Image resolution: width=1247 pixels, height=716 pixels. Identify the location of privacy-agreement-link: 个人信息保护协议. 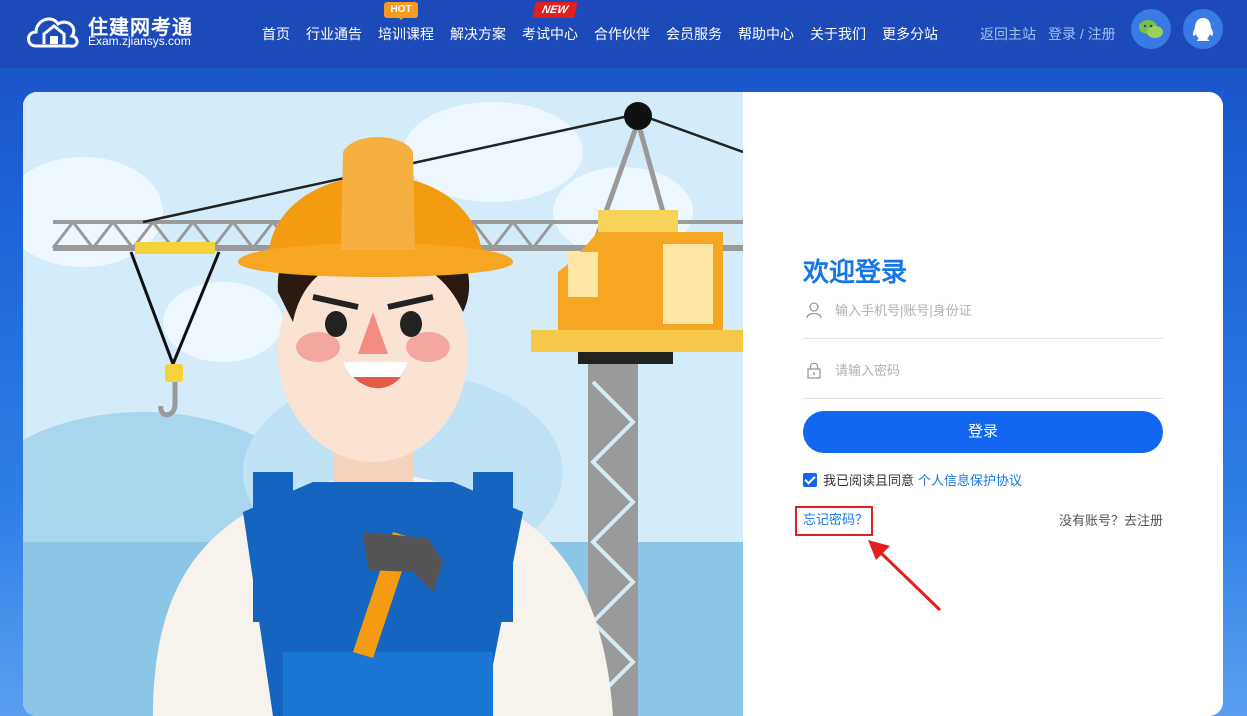
(970, 480).